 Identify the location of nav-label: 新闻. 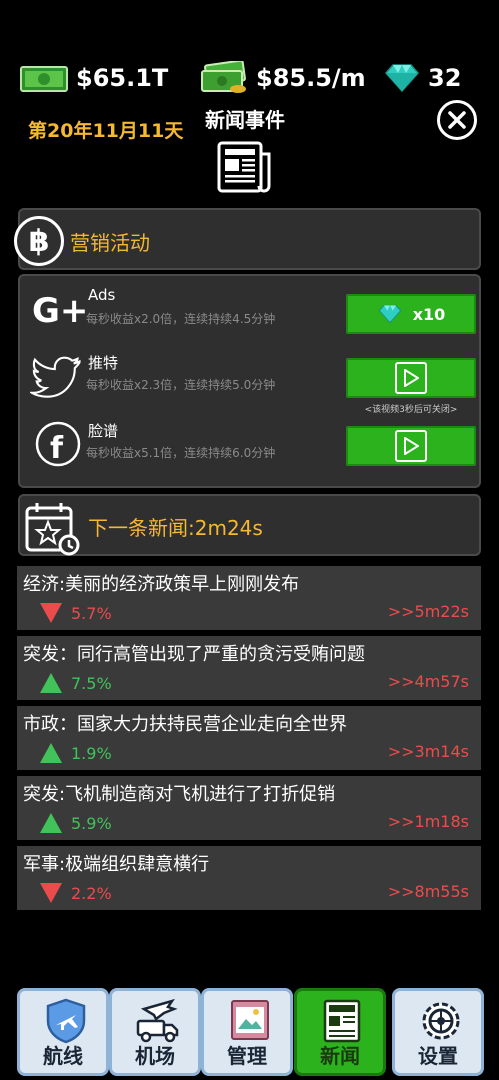
(340, 1056).